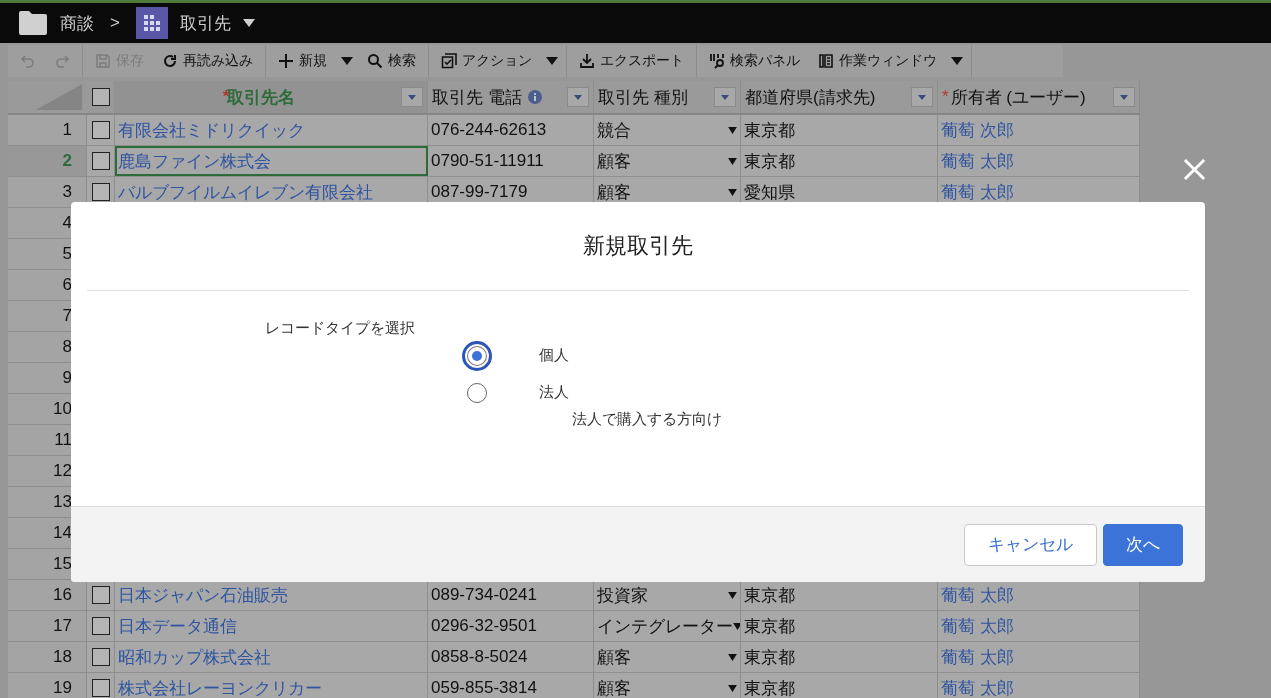 The height and width of the screenshot is (698, 1271). What do you see at coordinates (47, 685) in the screenshot?
I see `row-number: 19` at bounding box center [47, 685].